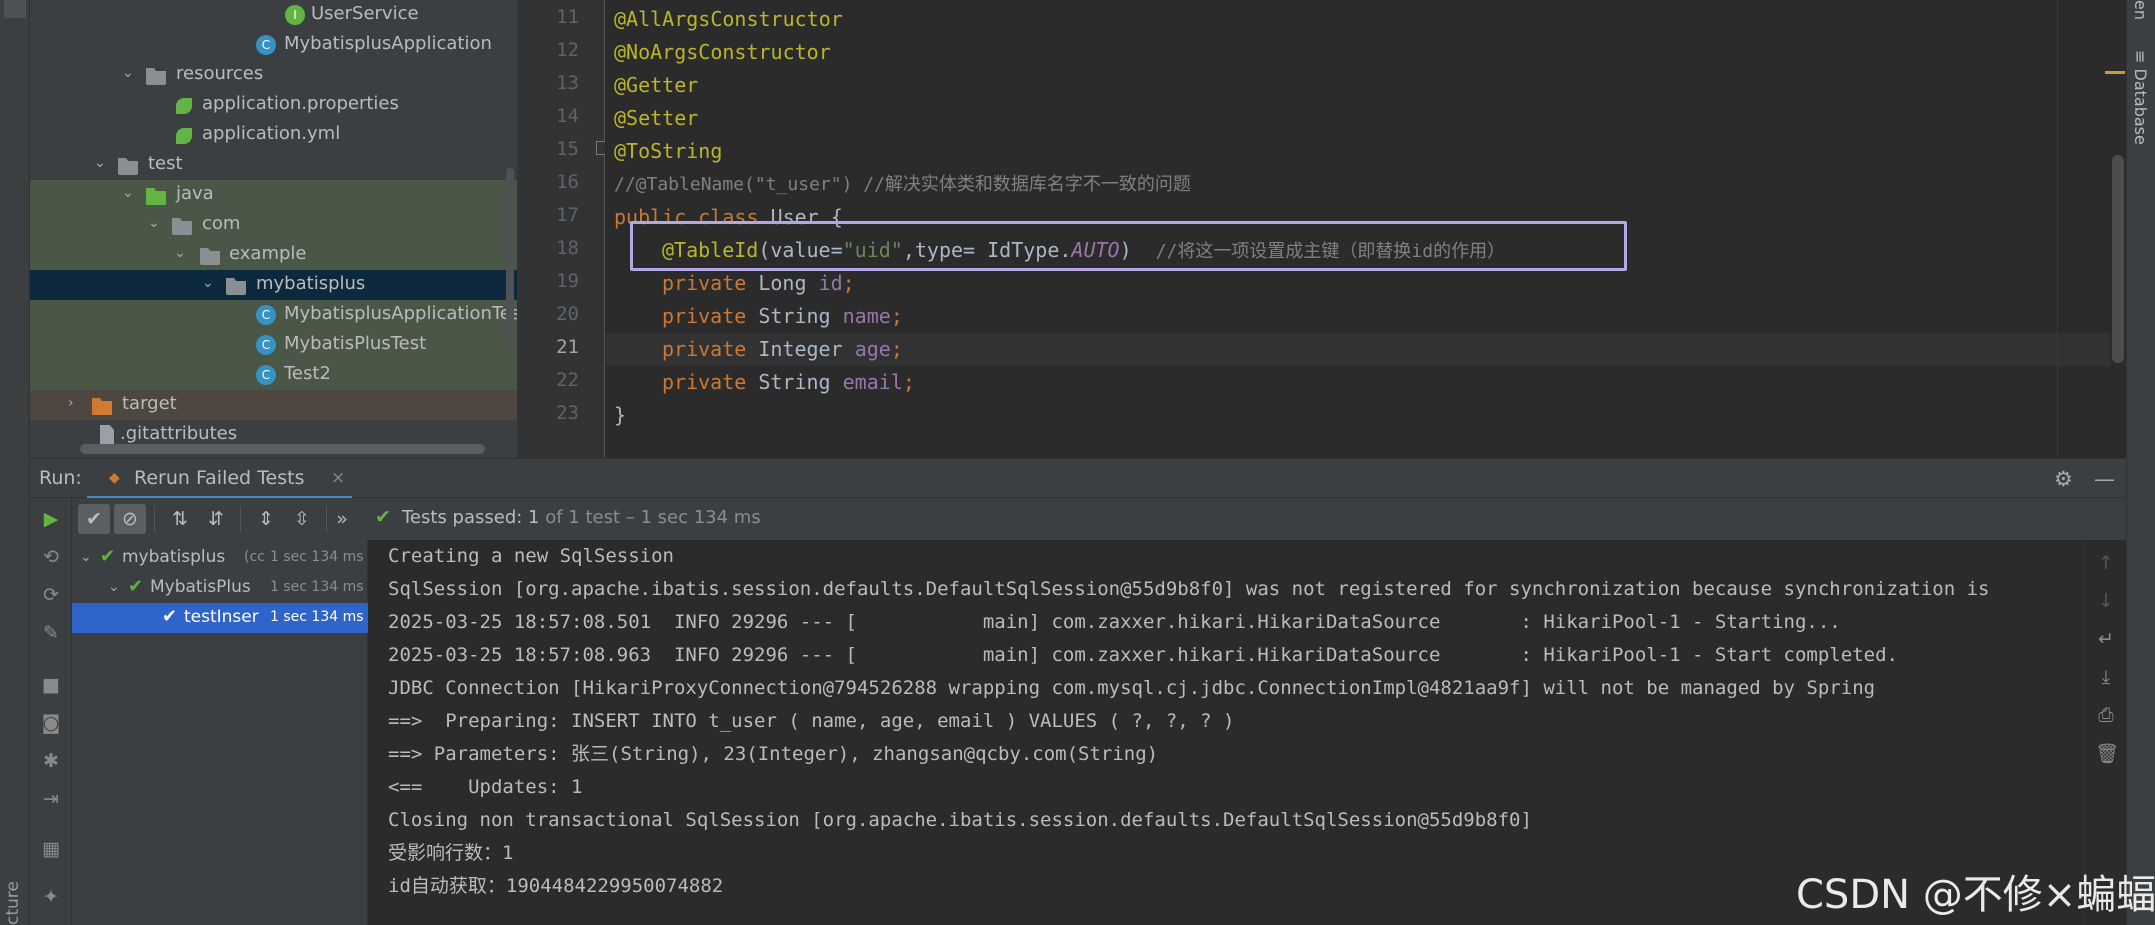 This screenshot has height=925, width=2155. Describe the element at coordinates (94, 519) in the screenshot. I see `show-passed-toggle: ✔` at that location.